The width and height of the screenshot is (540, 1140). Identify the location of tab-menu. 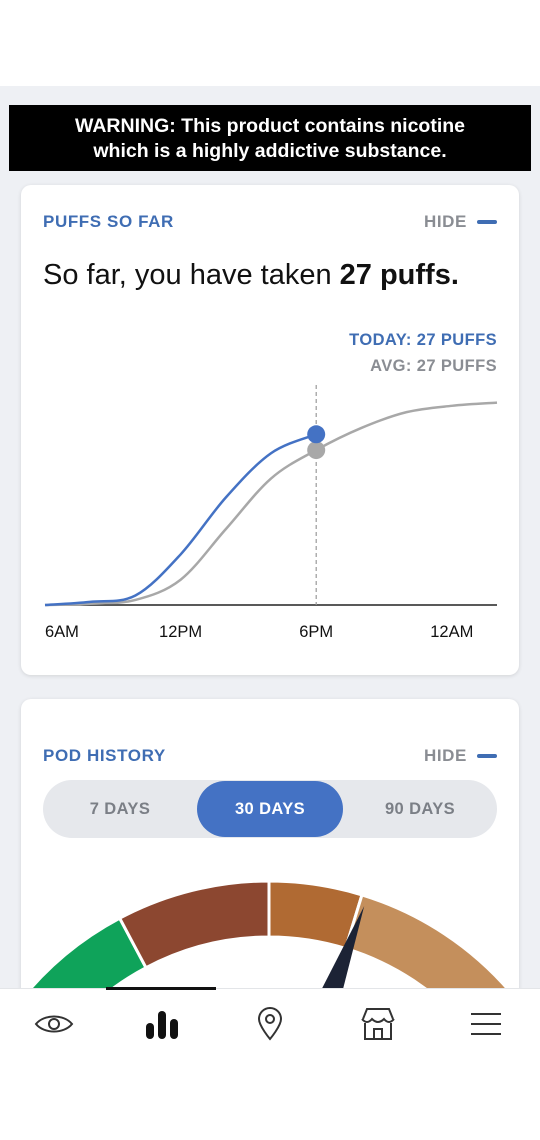
(486, 1024).